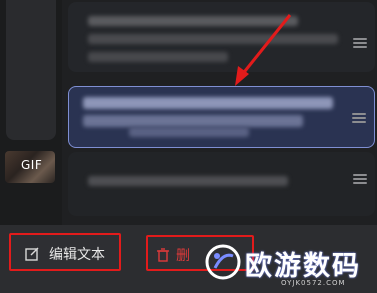 The height and width of the screenshot is (293, 377). Describe the element at coordinates (31, 70) in the screenshot. I see `sidebar-panel` at that location.